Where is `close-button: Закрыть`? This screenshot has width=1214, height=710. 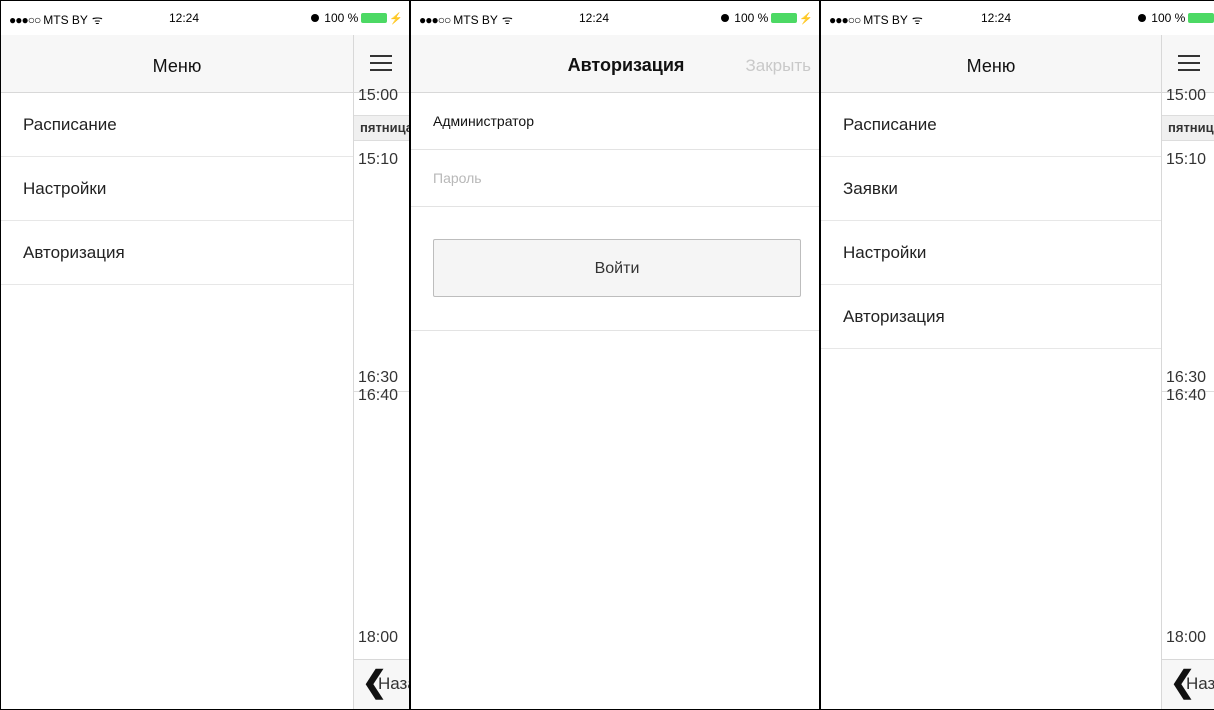 close-button: Закрыть is located at coordinates (778, 66).